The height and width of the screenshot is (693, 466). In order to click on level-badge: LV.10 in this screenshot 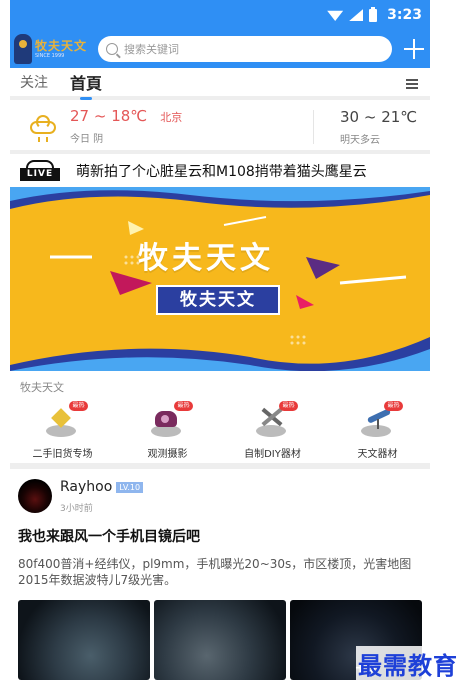, I will do `click(130, 487)`.